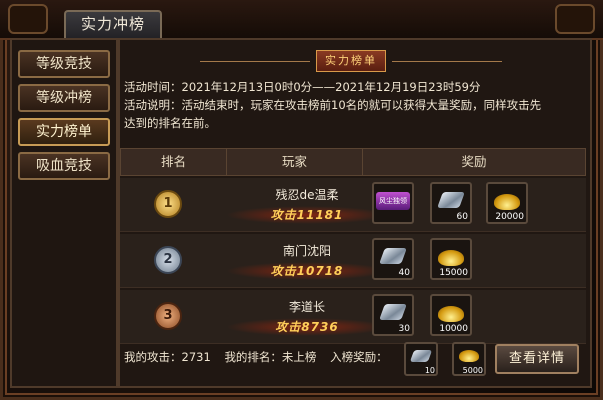  I want to click on reward-item: 15000, so click(451, 259).